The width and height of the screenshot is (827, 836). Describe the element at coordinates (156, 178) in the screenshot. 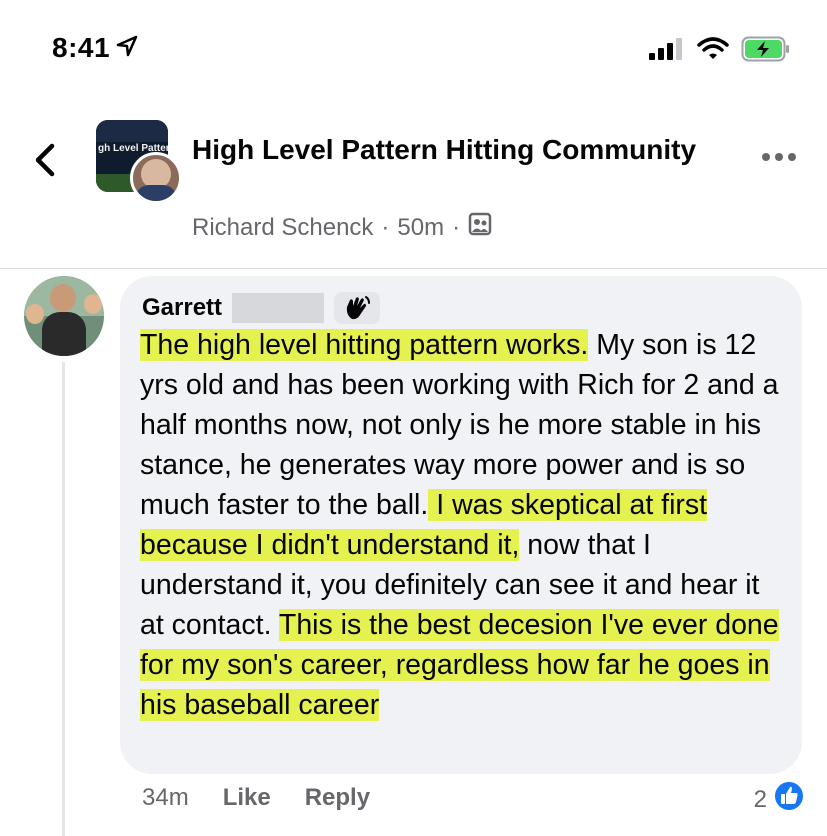

I see `poster-avatar` at that location.